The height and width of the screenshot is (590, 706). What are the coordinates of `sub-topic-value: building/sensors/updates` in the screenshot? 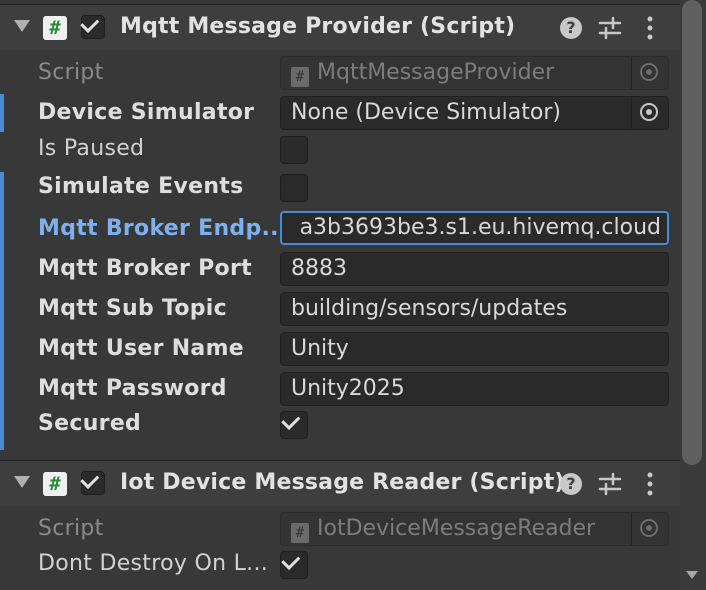 It's located at (429, 308).